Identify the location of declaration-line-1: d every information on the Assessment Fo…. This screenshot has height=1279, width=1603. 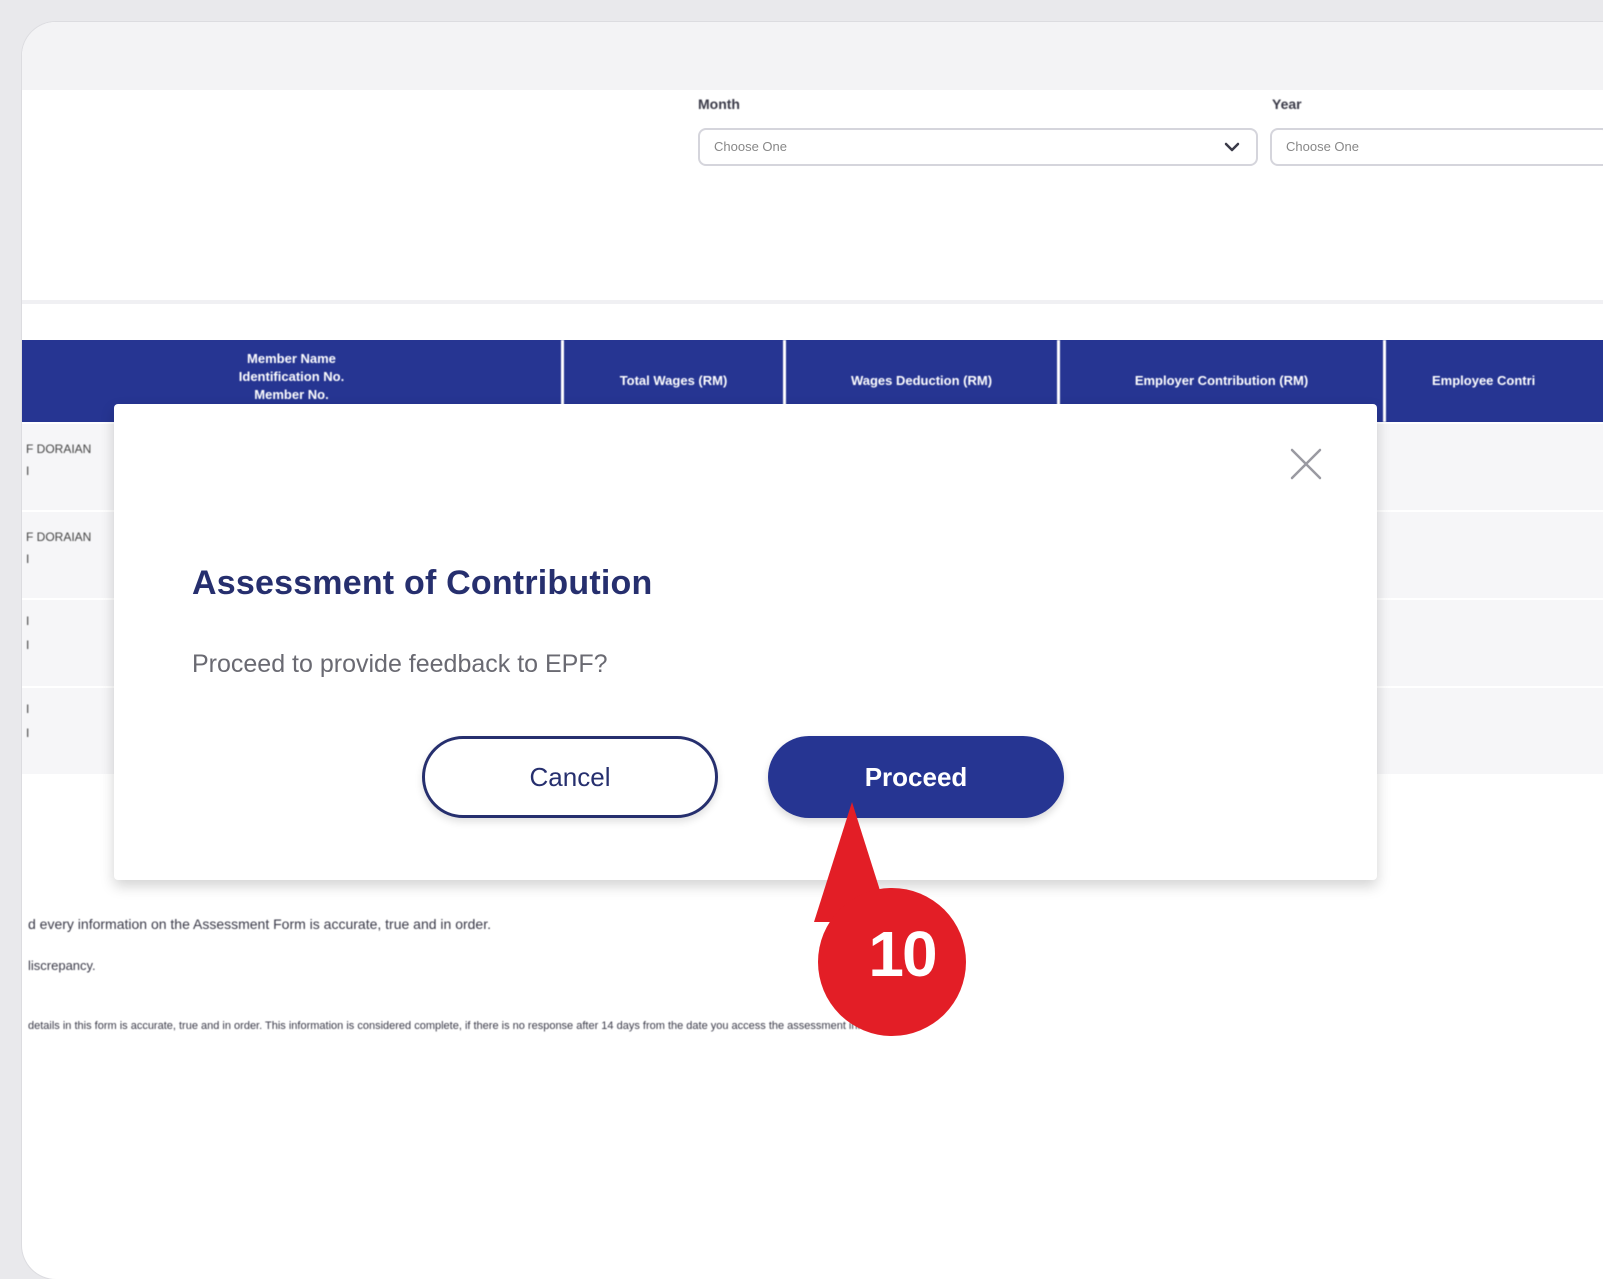
(259, 924).